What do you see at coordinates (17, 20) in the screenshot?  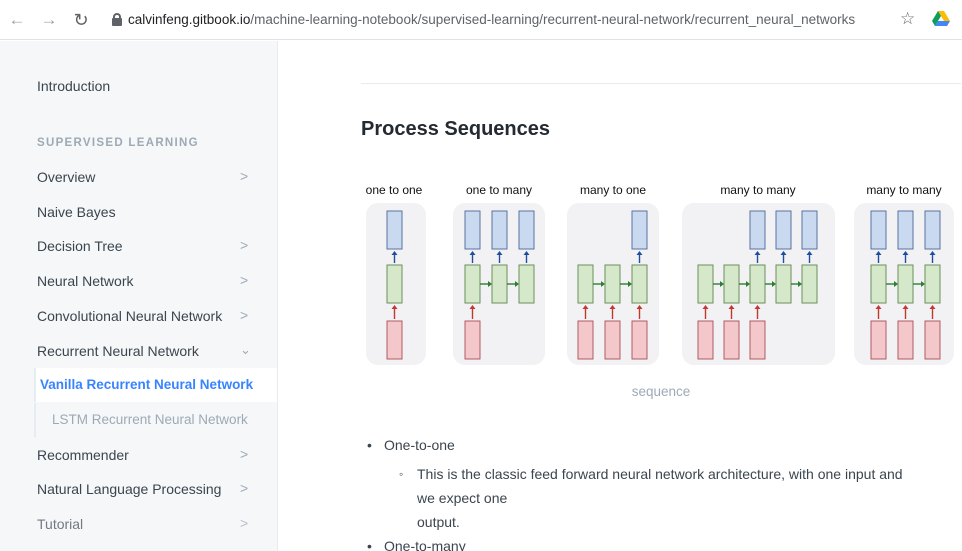 I see `back-icon: ←` at bounding box center [17, 20].